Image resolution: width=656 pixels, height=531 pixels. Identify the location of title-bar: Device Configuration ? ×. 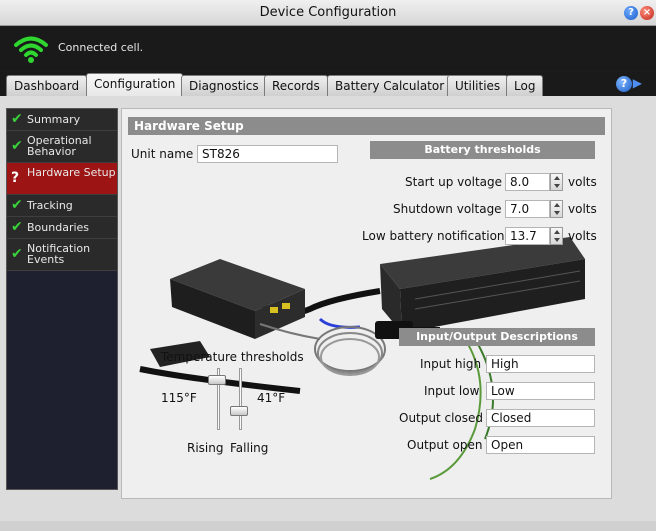
(328, 13).